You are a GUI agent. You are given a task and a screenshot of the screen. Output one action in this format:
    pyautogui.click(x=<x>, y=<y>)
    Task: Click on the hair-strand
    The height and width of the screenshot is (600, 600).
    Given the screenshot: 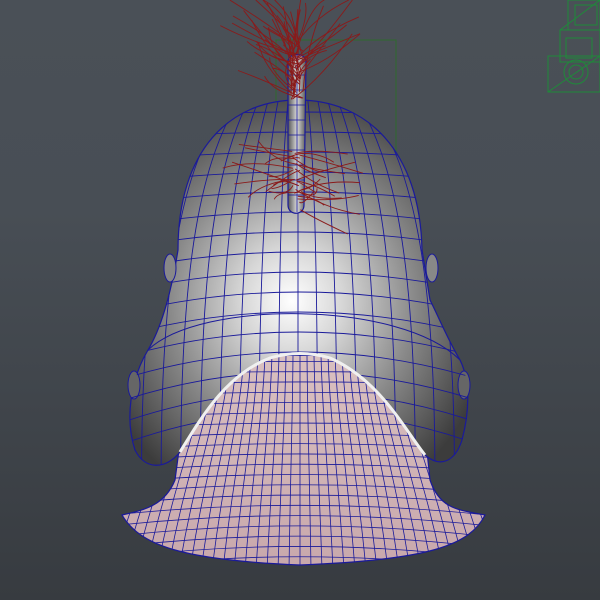 What is the action you would take?
    pyautogui.click(x=263, y=38)
    